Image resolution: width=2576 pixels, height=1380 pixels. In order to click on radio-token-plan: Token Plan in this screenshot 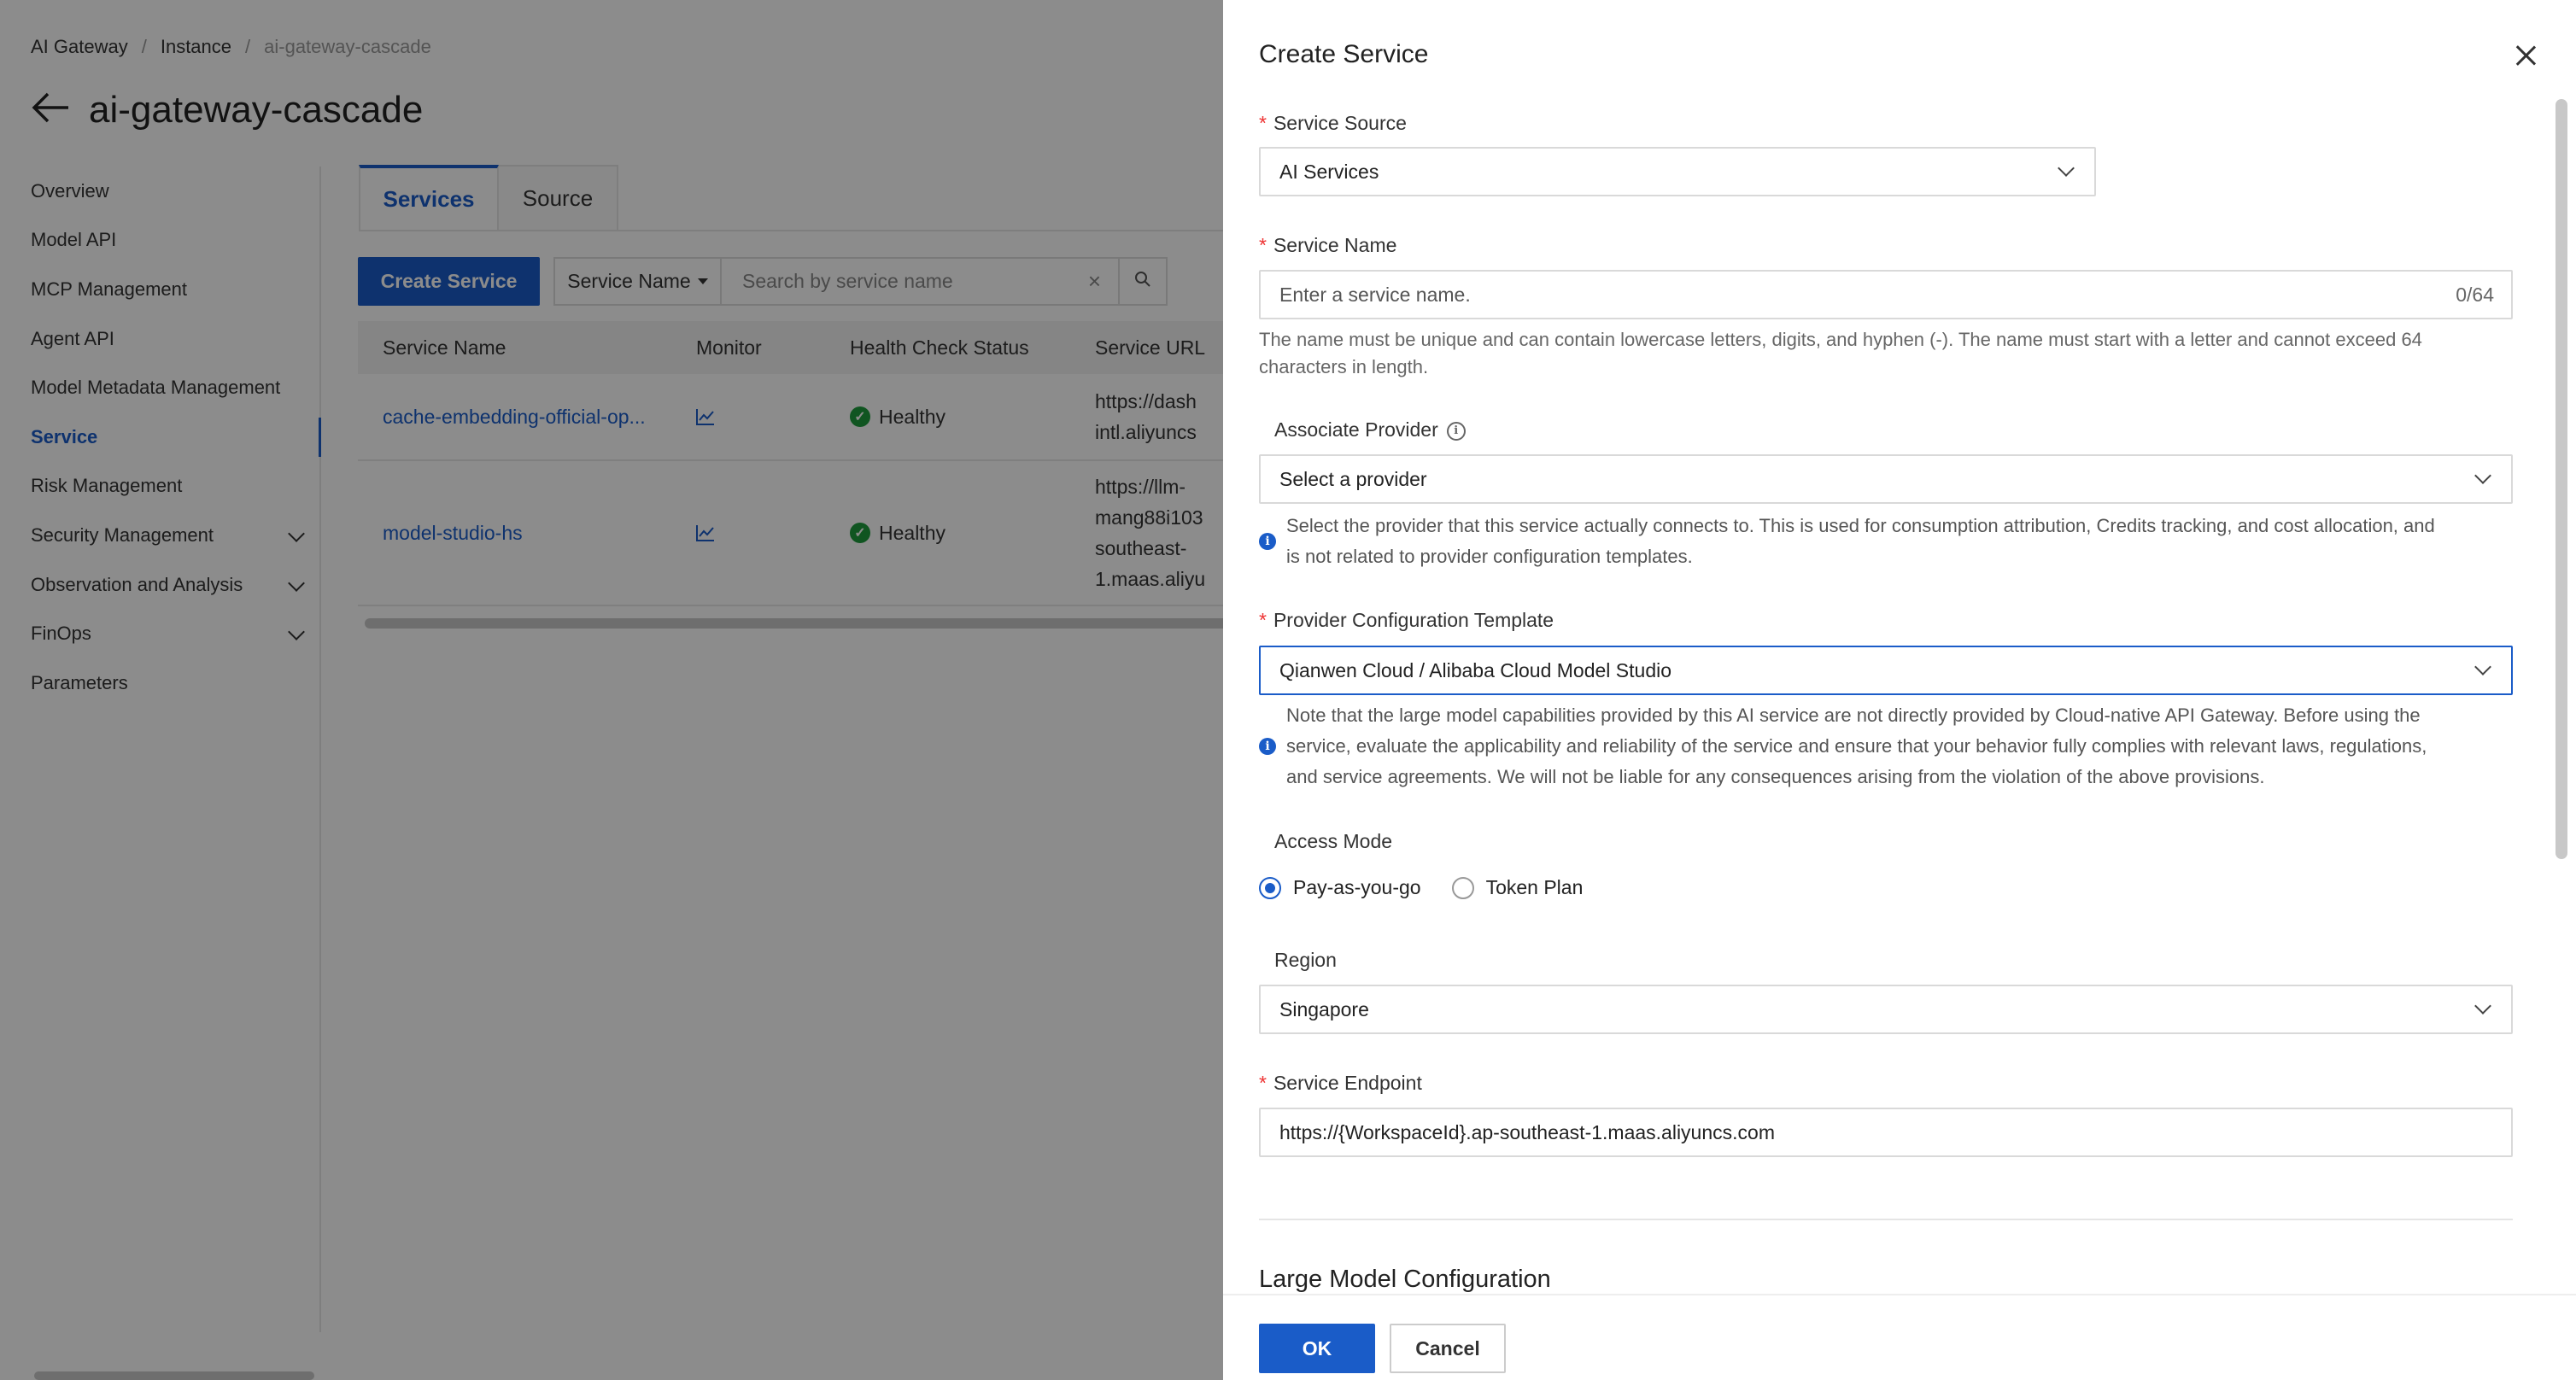, I will do `click(1517, 888)`.